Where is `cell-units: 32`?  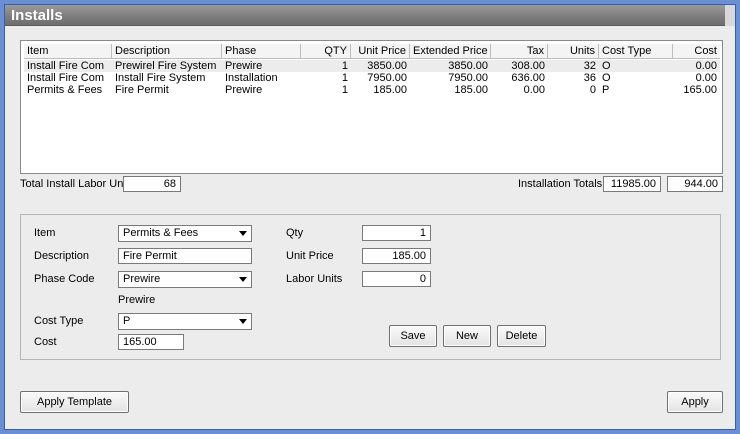 cell-units: 32 is located at coordinates (589, 66).